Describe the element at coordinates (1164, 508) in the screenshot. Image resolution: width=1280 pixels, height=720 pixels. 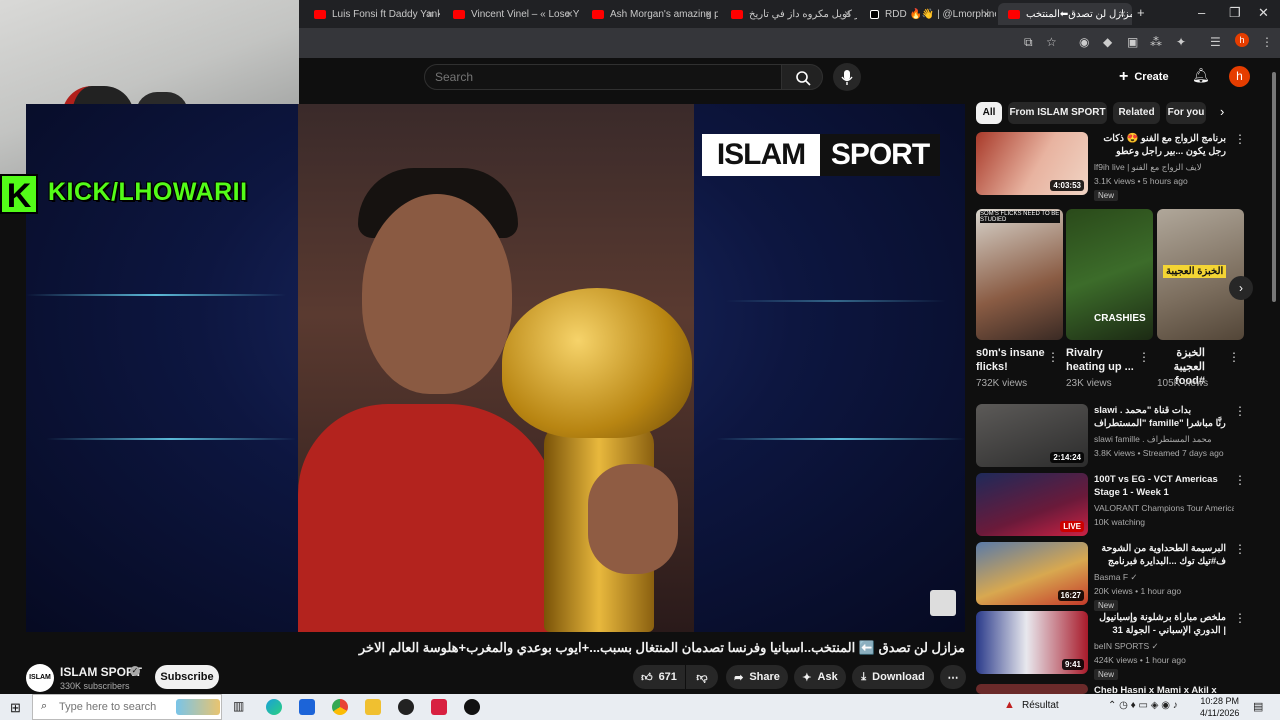
I see `channel-name: VALORANT Champions Tour Americas ✓` at that location.